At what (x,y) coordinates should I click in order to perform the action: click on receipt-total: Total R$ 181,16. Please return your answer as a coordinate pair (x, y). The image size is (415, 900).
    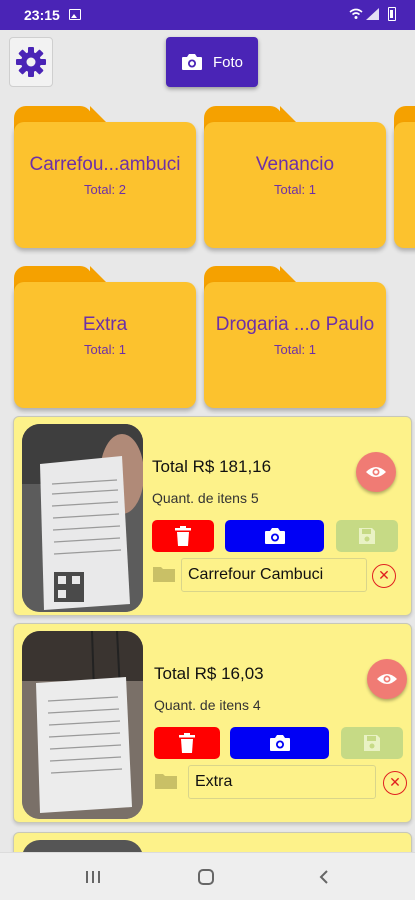
    Looking at the image, I should click on (212, 466).